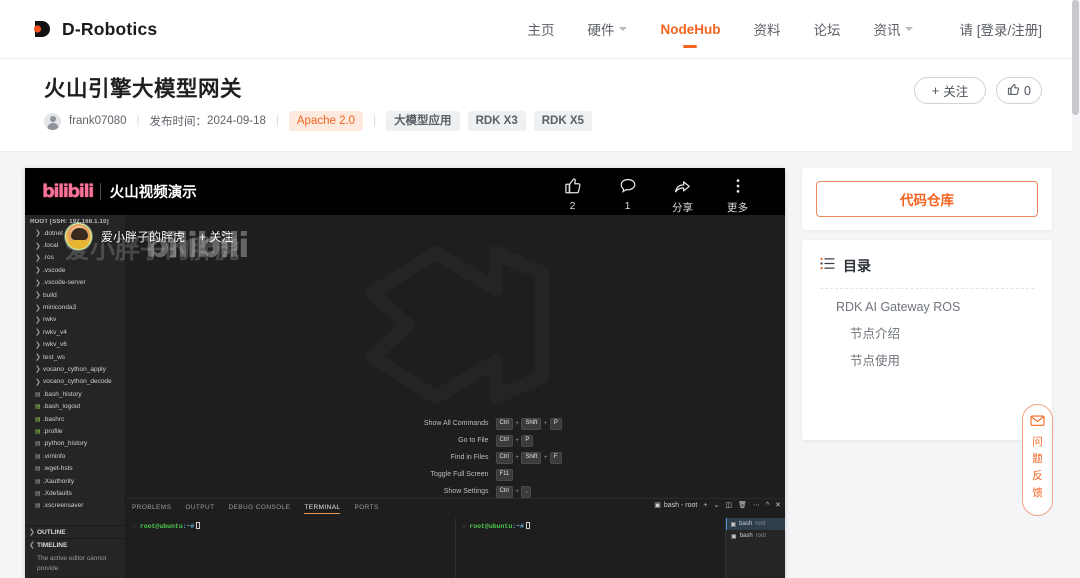 The width and height of the screenshot is (1080, 578). What do you see at coordinates (950, 90) in the screenshot?
I see `follow-button: + 关注` at bounding box center [950, 90].